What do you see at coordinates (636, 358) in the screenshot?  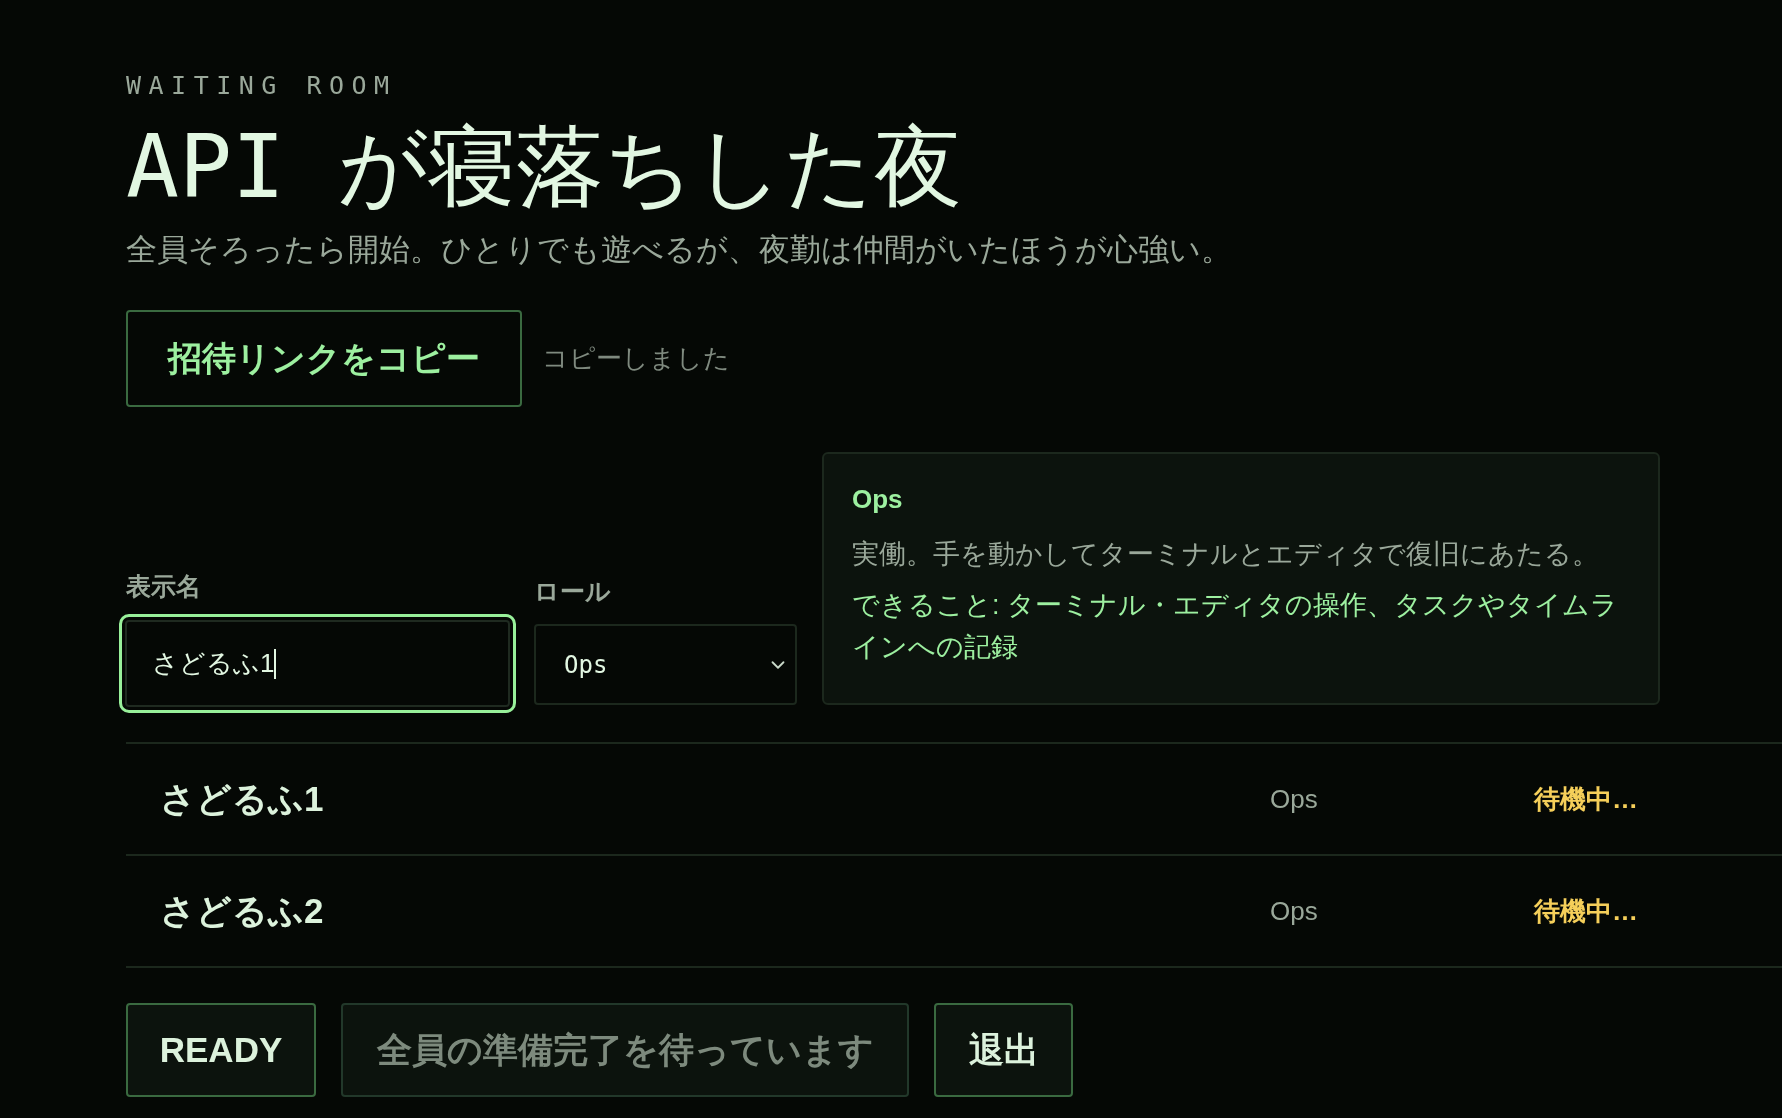 I see `copy-status-text: コピーしました` at bounding box center [636, 358].